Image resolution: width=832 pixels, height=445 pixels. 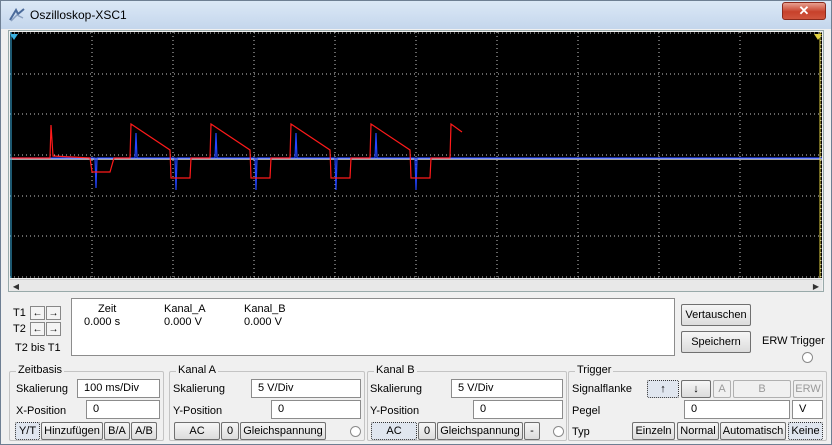 What do you see at coordinates (183, 322) in the screenshot?
I see `readout-channel-a-value: 0.000 V` at bounding box center [183, 322].